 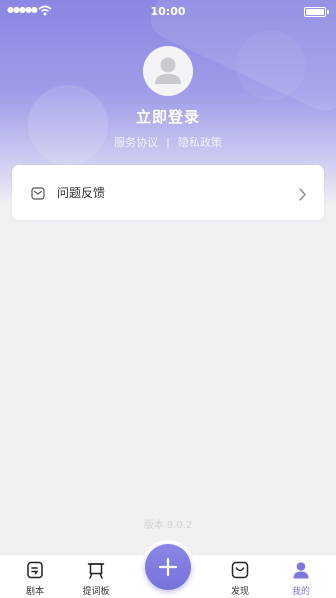 I want to click on plus-button-wrapper, so click(x=168, y=567).